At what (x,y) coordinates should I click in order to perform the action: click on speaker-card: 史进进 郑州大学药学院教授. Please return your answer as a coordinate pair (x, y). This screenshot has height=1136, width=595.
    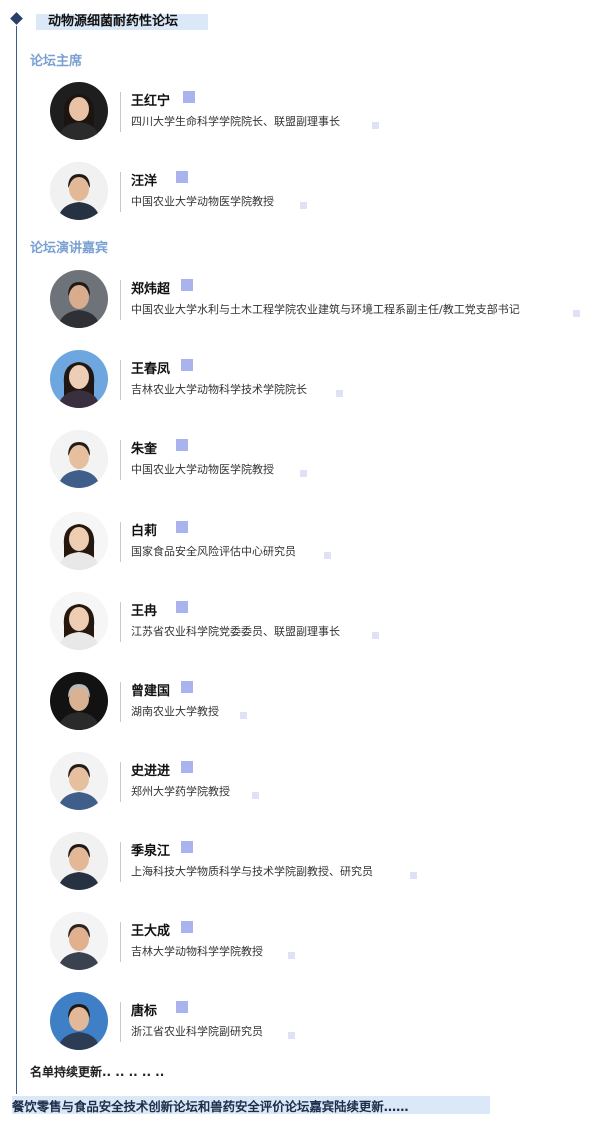
    Looking at the image, I should click on (320, 782).